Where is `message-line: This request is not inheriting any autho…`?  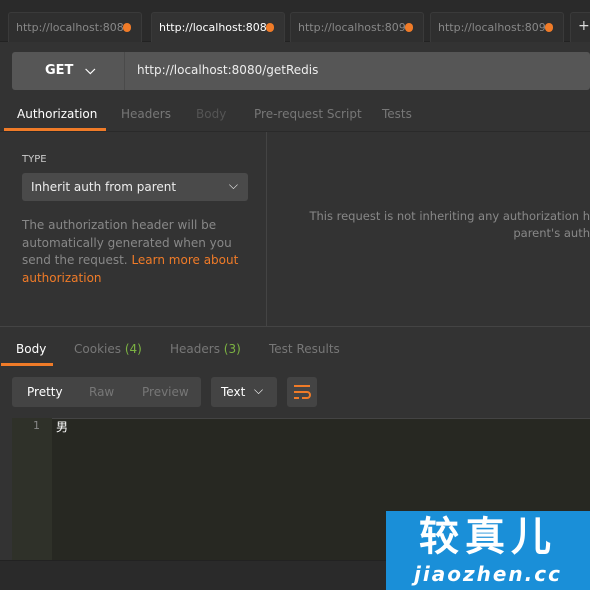 message-line: This request is not inheriting any autho… is located at coordinates (449, 216).